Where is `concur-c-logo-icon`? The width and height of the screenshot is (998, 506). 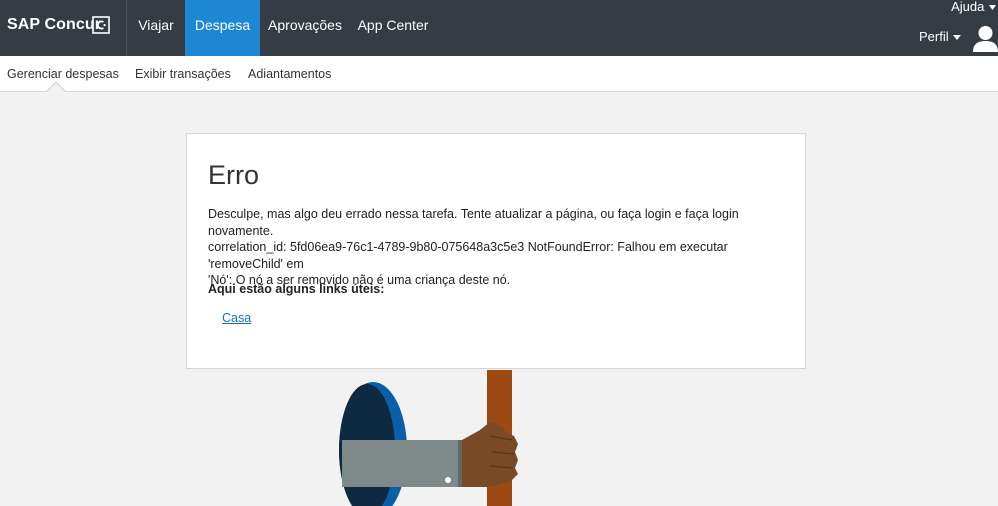 concur-c-logo-icon is located at coordinates (101, 25).